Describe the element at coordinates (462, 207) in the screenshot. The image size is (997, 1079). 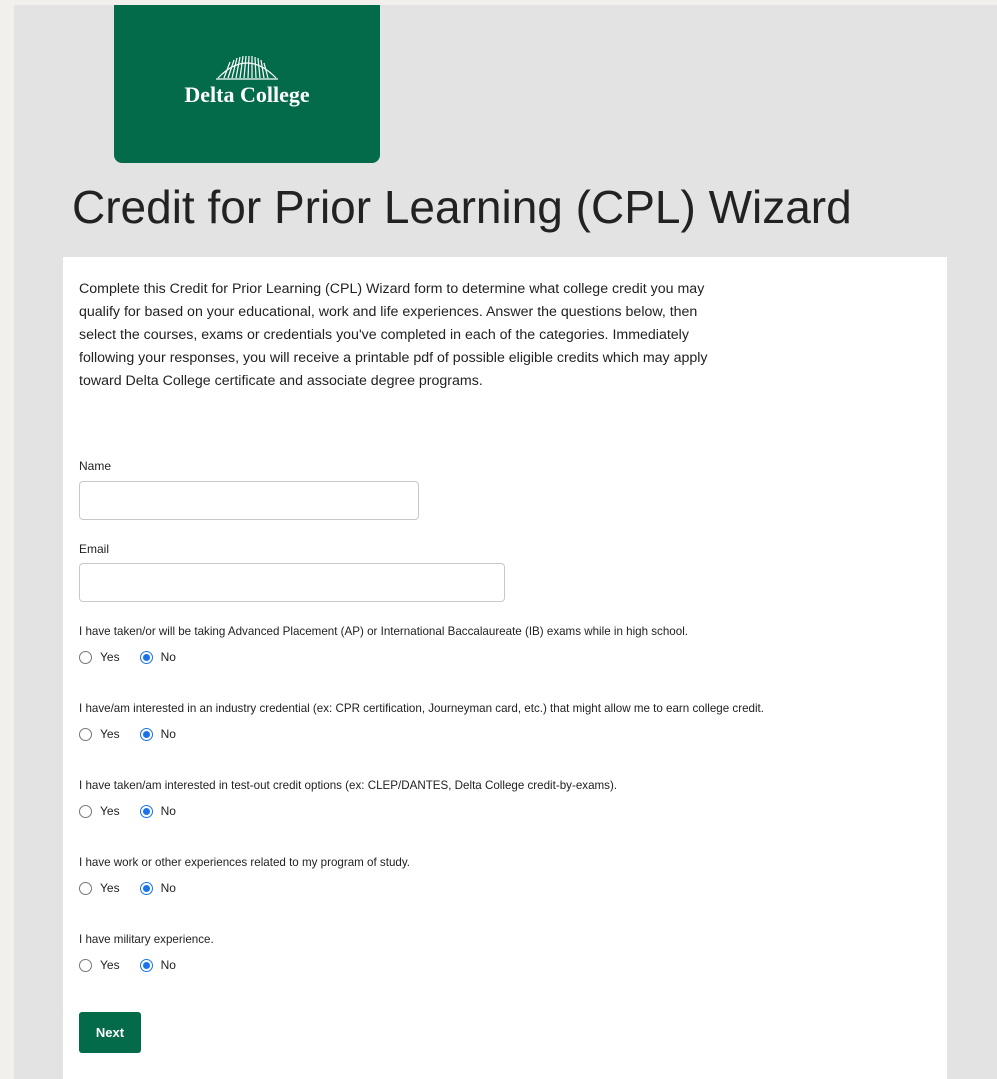
I see `page-title: Credit for Prior Learning (CPL) Wizard` at that location.